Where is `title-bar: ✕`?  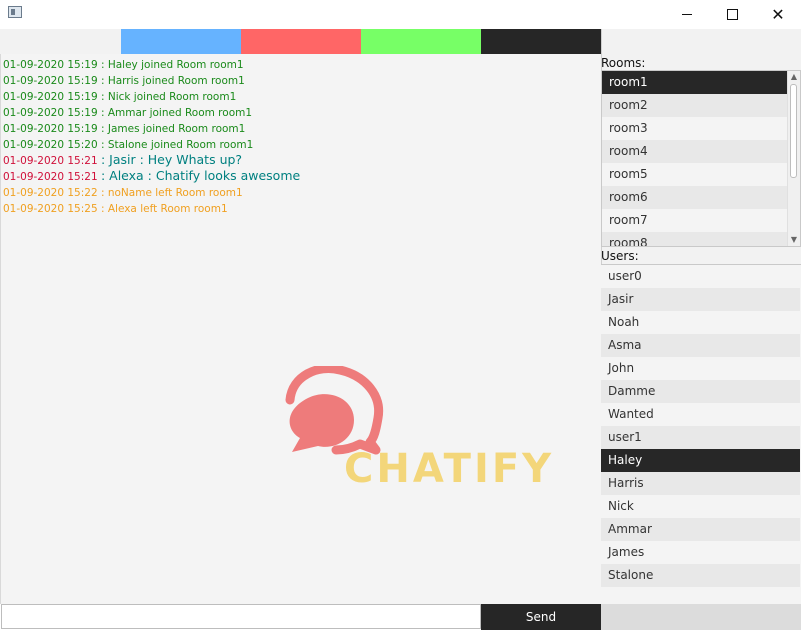 title-bar: ✕ is located at coordinates (400, 14).